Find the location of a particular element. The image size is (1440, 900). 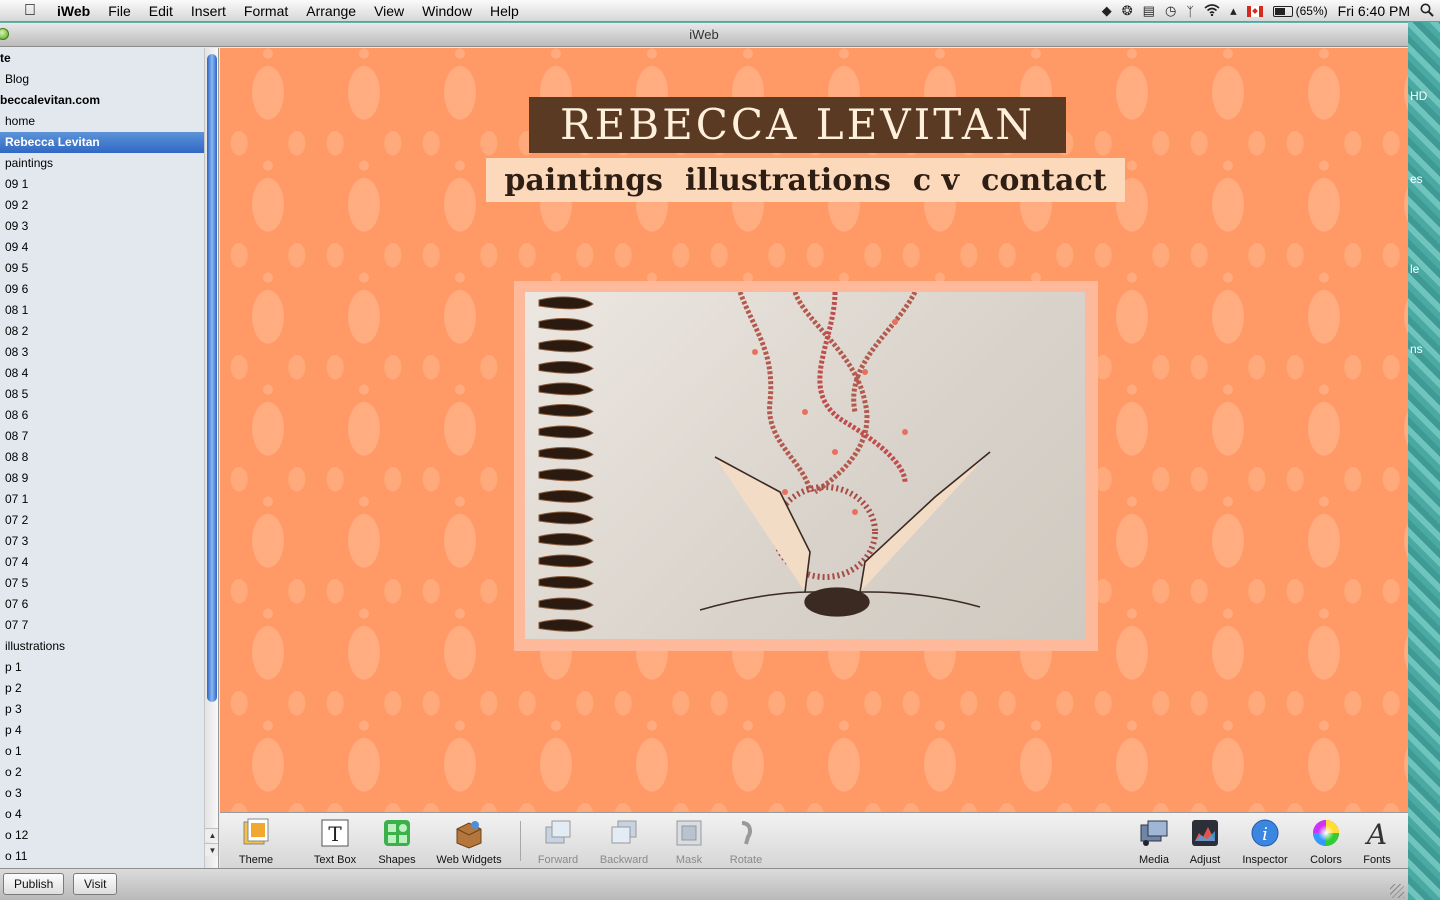

visit-button: Visit is located at coordinates (95, 884).